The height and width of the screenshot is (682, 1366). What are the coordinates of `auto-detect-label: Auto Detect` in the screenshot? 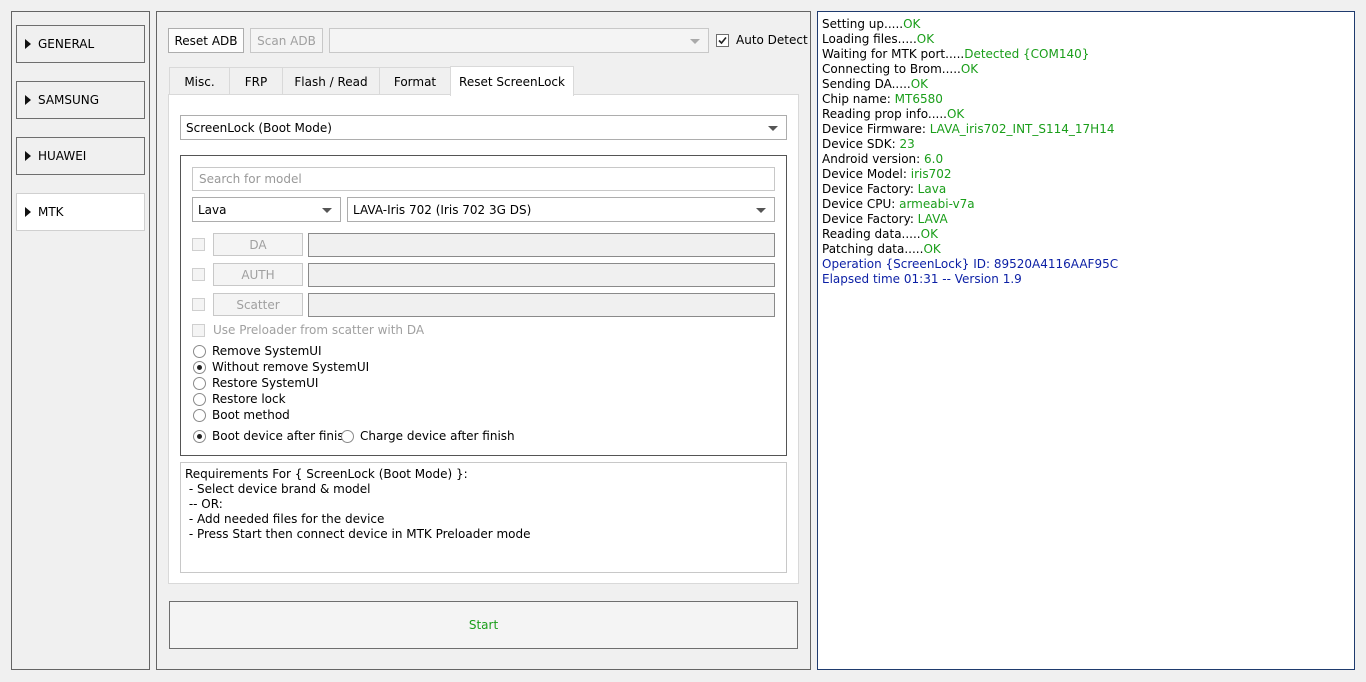 It's located at (772, 40).